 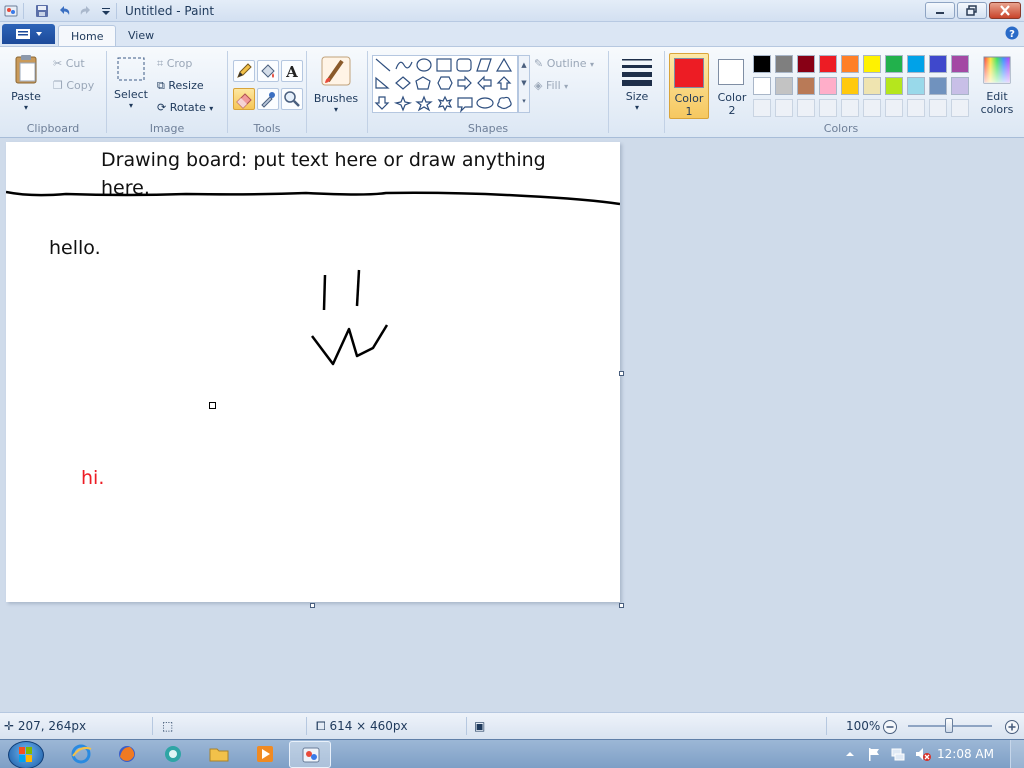 What do you see at coordinates (689, 86) in the screenshot?
I see `color1-button: Color 1` at bounding box center [689, 86].